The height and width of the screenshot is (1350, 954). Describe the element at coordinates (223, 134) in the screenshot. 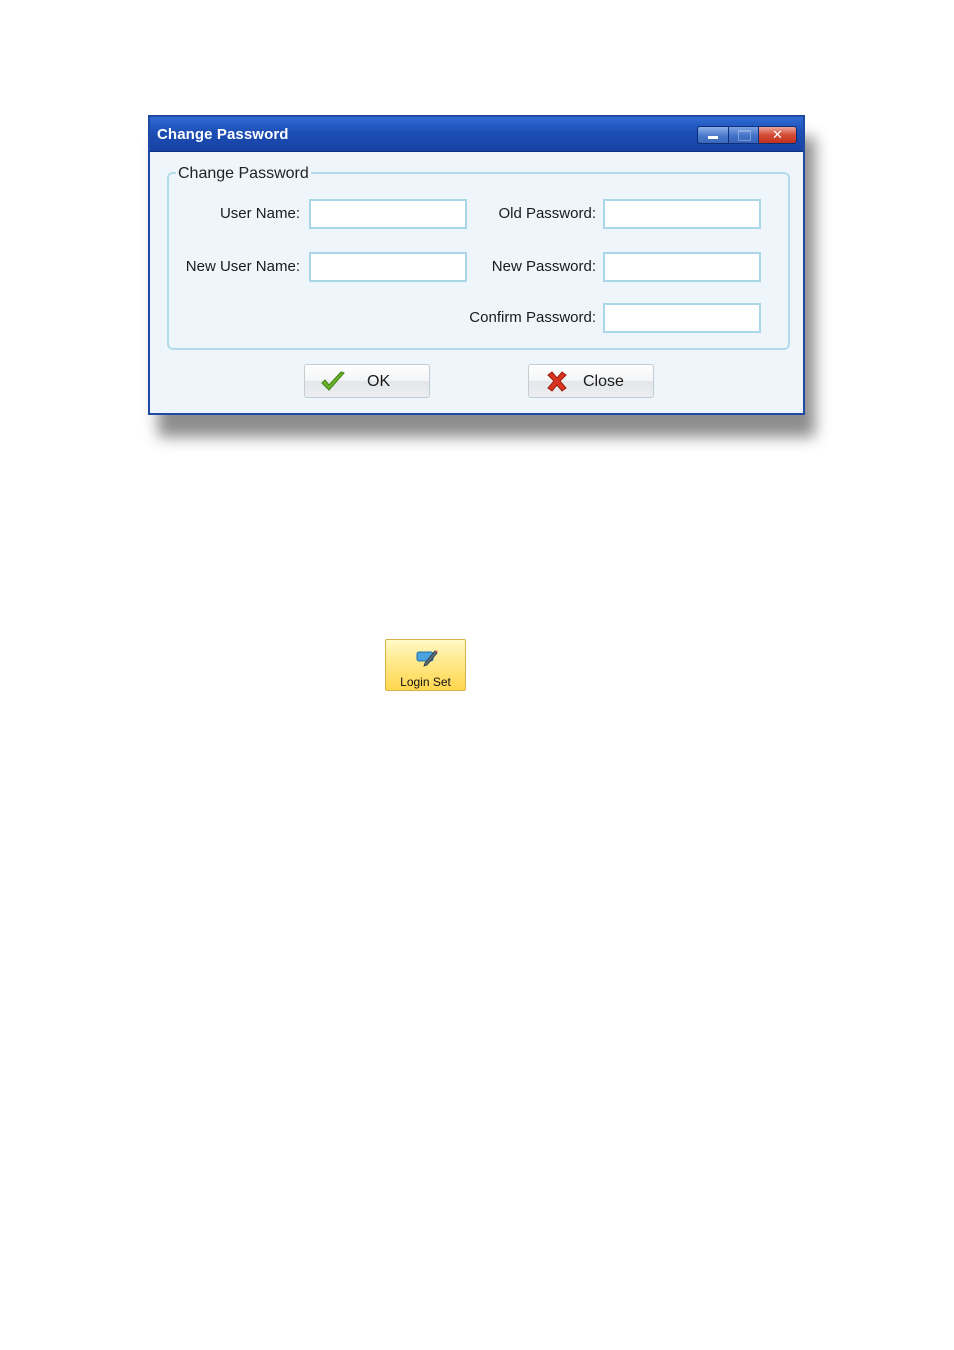

I see `dialog-title: Change Password` at that location.